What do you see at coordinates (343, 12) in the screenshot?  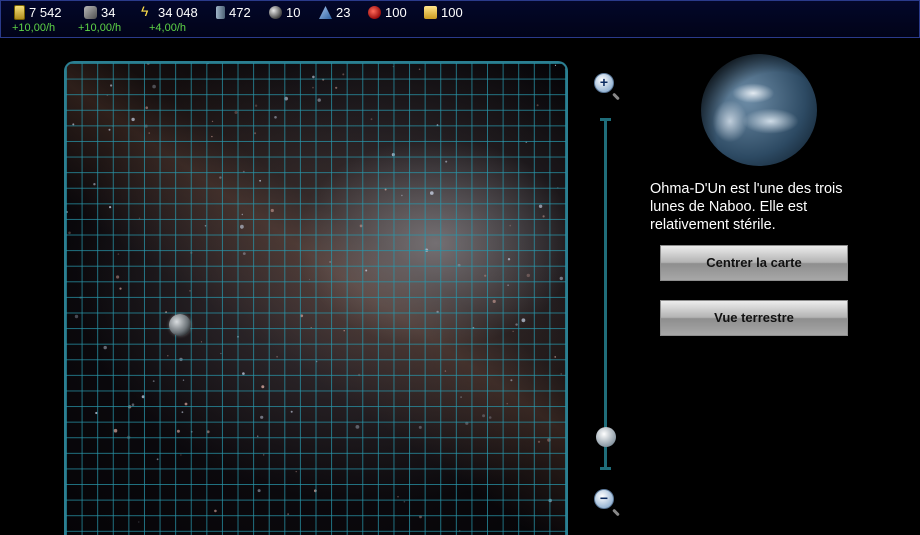 I see `resource-value: 23` at bounding box center [343, 12].